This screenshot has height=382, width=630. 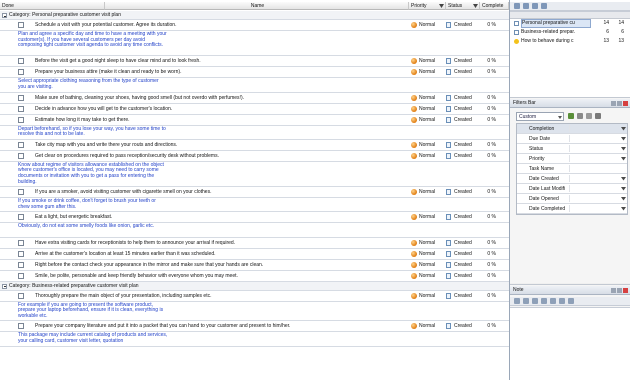 I want to click on todo-list-item: Business-related prepar. 6 6, so click(x=570, y=32).